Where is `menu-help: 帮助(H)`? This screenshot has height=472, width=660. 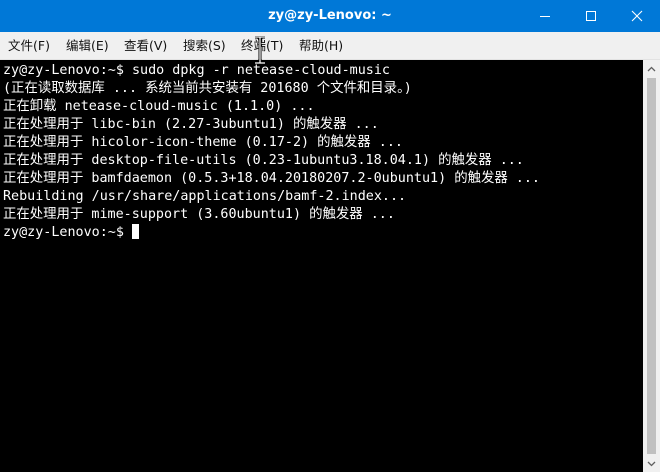 menu-help: 帮助(H) is located at coordinates (321, 46).